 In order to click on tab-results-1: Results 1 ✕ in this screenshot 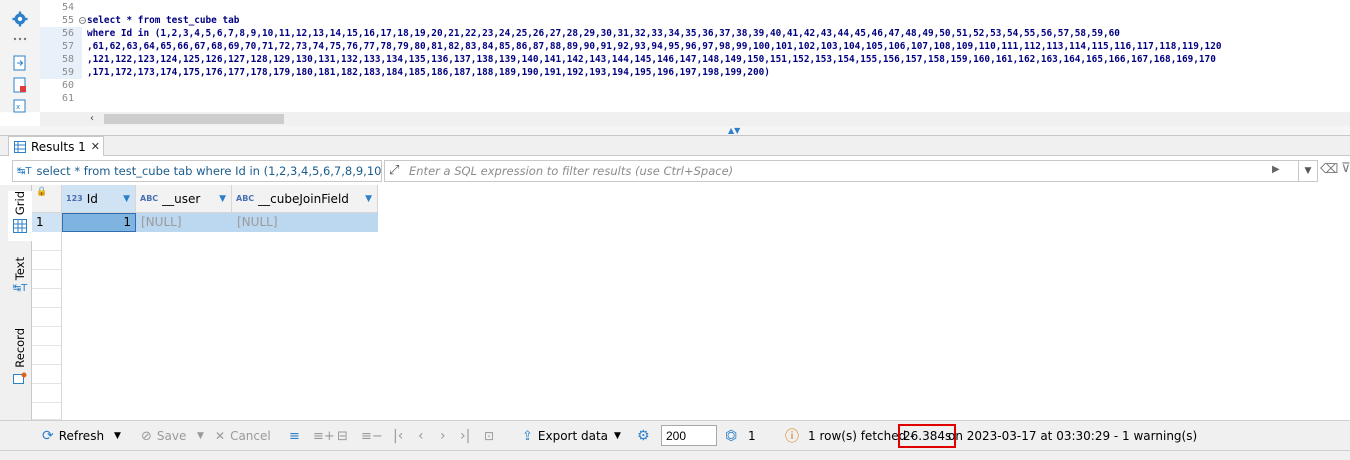, I will do `click(56, 146)`.